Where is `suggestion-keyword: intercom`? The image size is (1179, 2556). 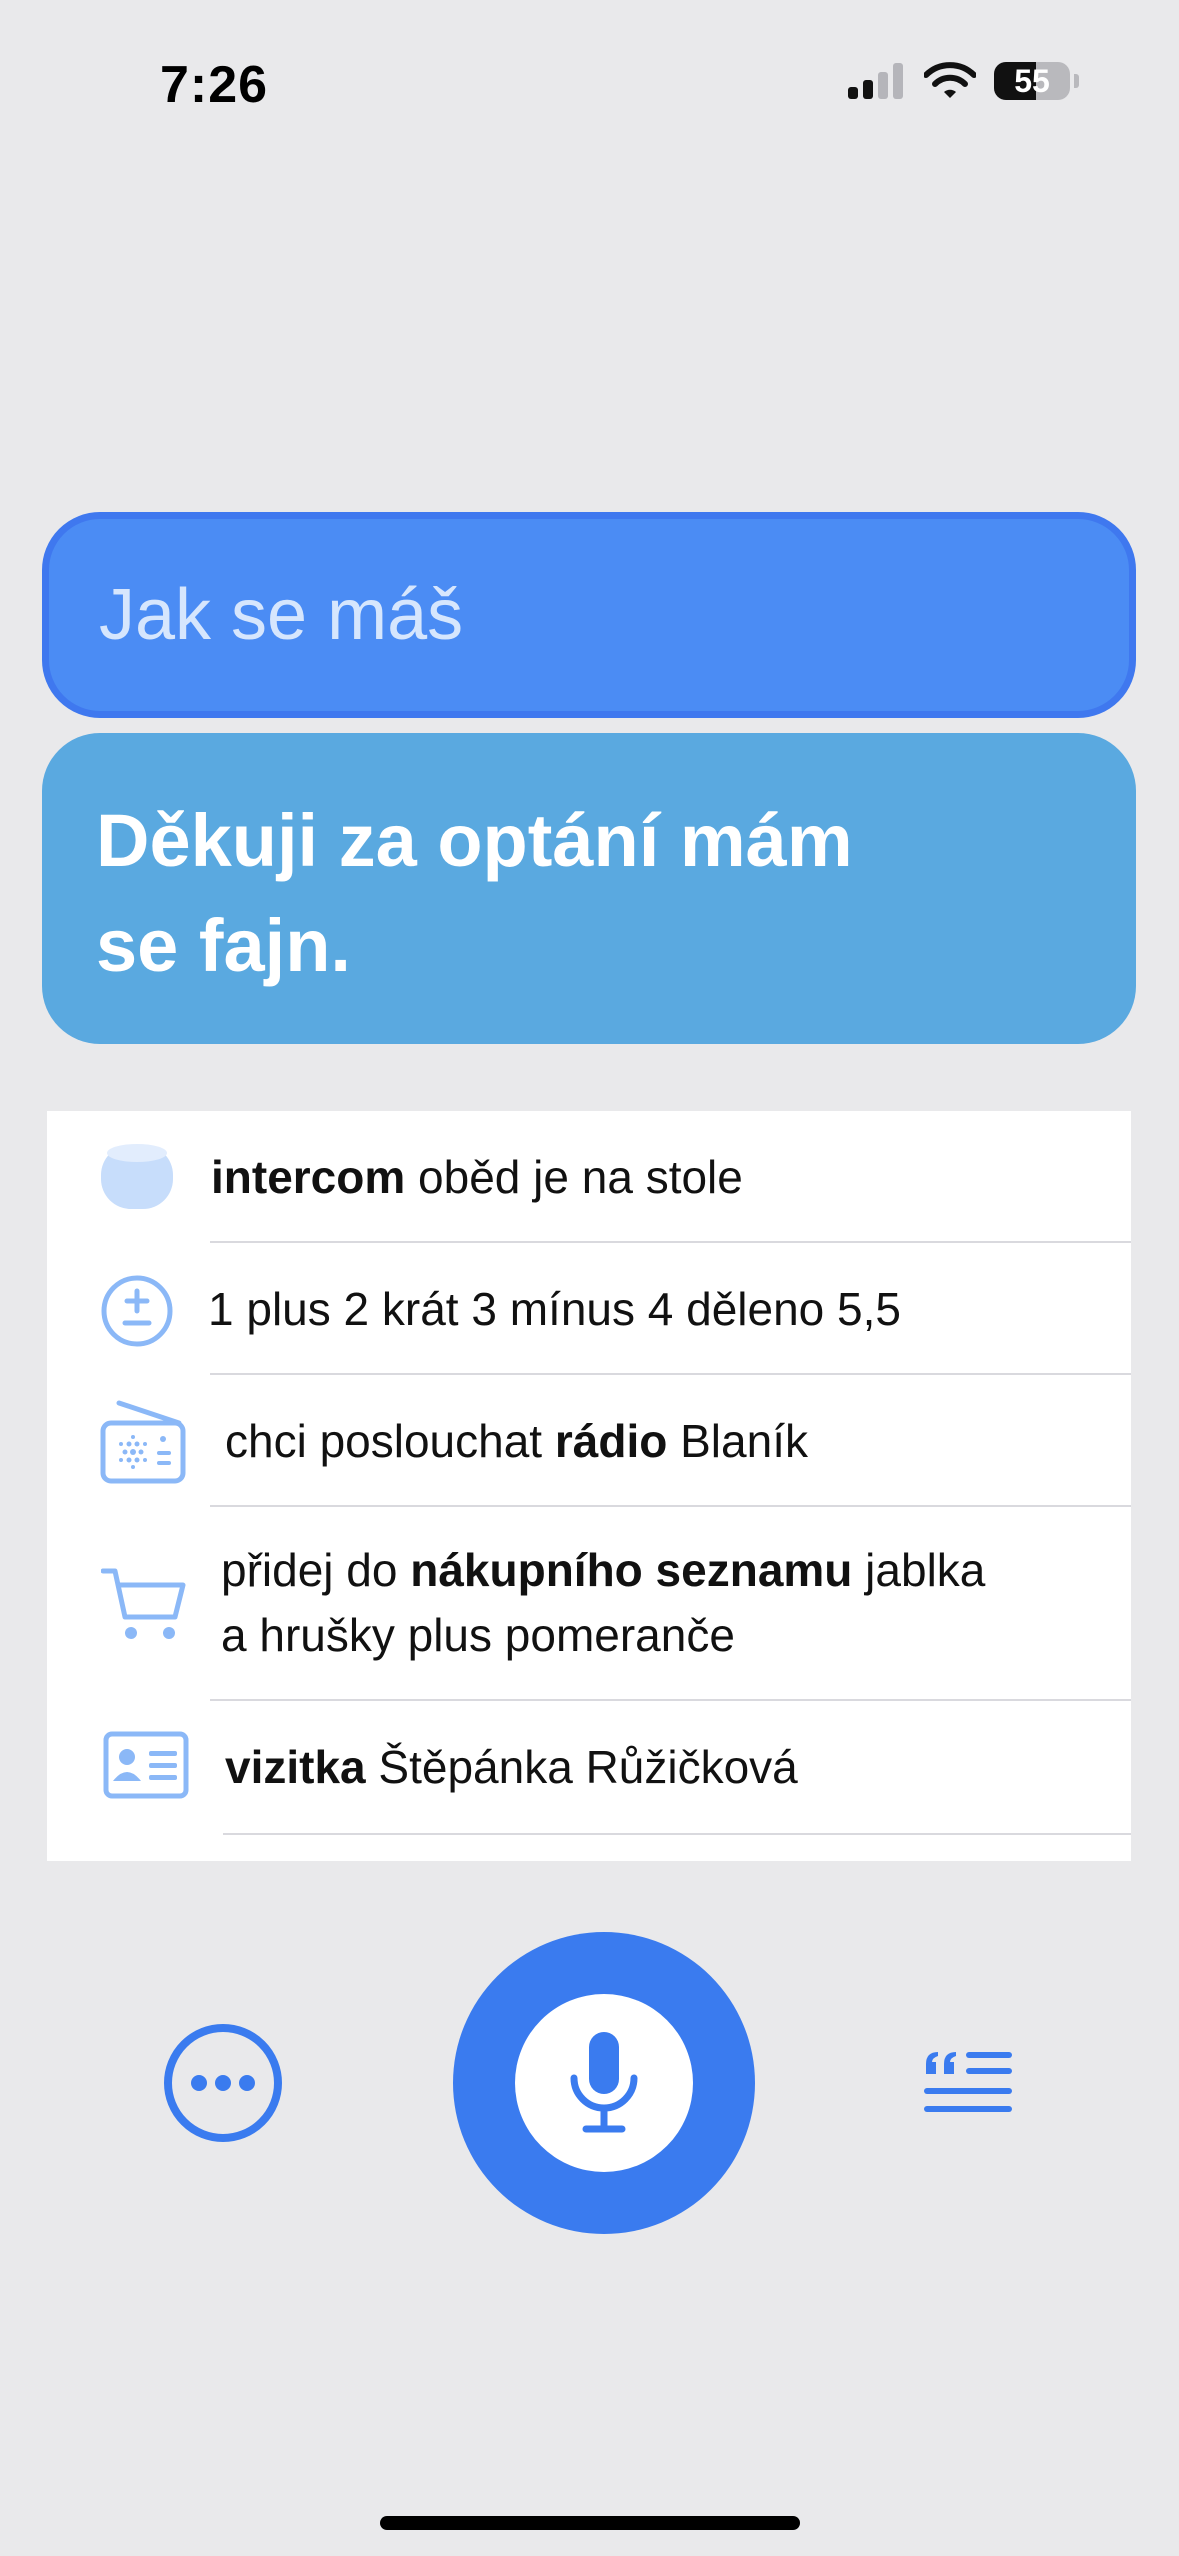
suggestion-keyword: intercom is located at coordinates (308, 1177).